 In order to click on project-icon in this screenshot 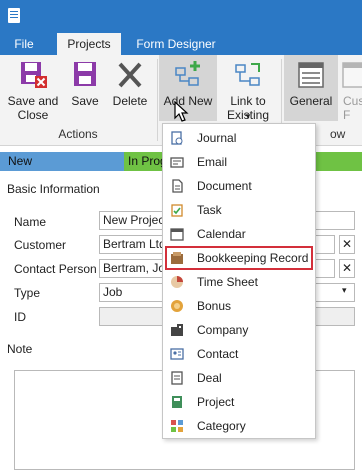, I will do `click(177, 402)`.